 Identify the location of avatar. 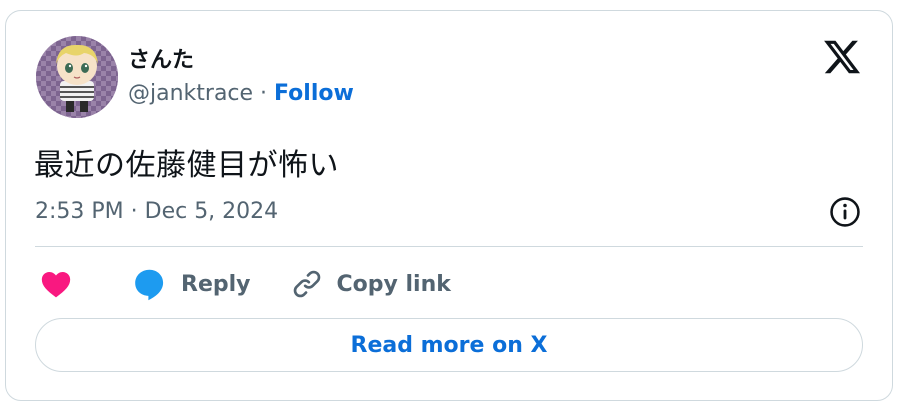
(77, 77).